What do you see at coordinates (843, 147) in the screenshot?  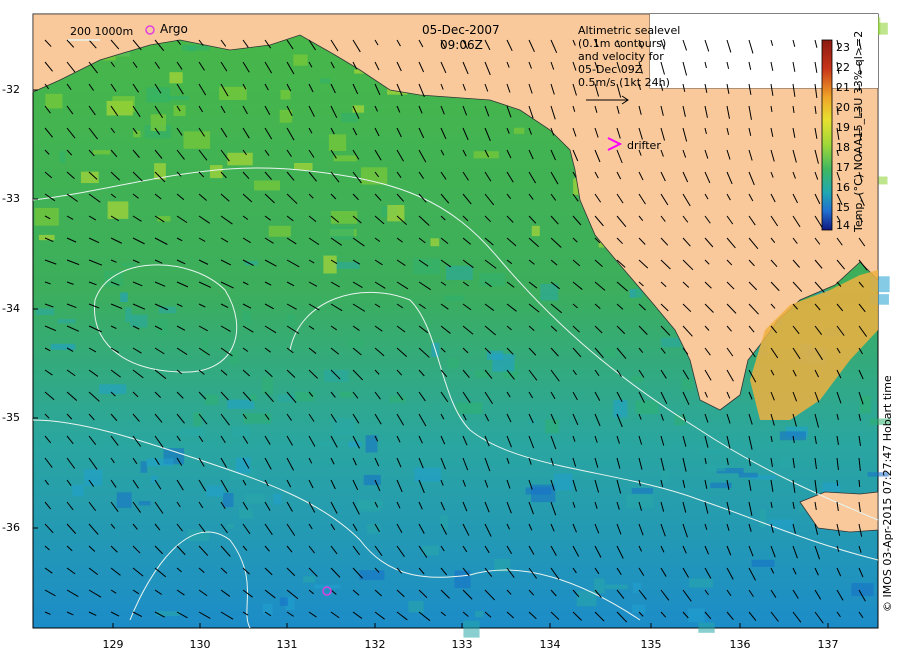 I see `colorbar-tick: 18` at bounding box center [843, 147].